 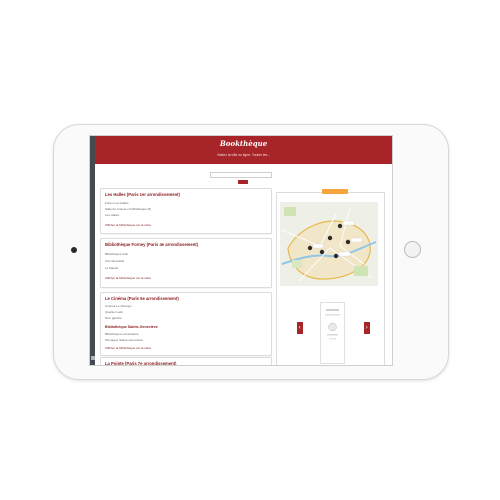 I want to click on city-map, so click(x=329, y=244).